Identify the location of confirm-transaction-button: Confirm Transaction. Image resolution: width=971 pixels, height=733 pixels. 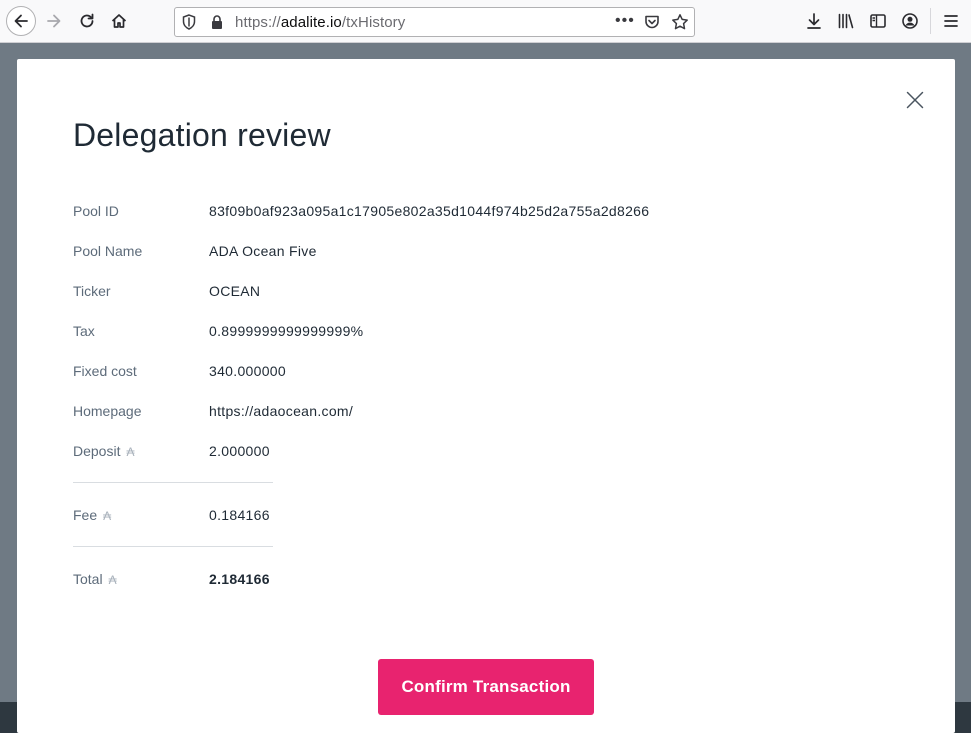
(486, 687).